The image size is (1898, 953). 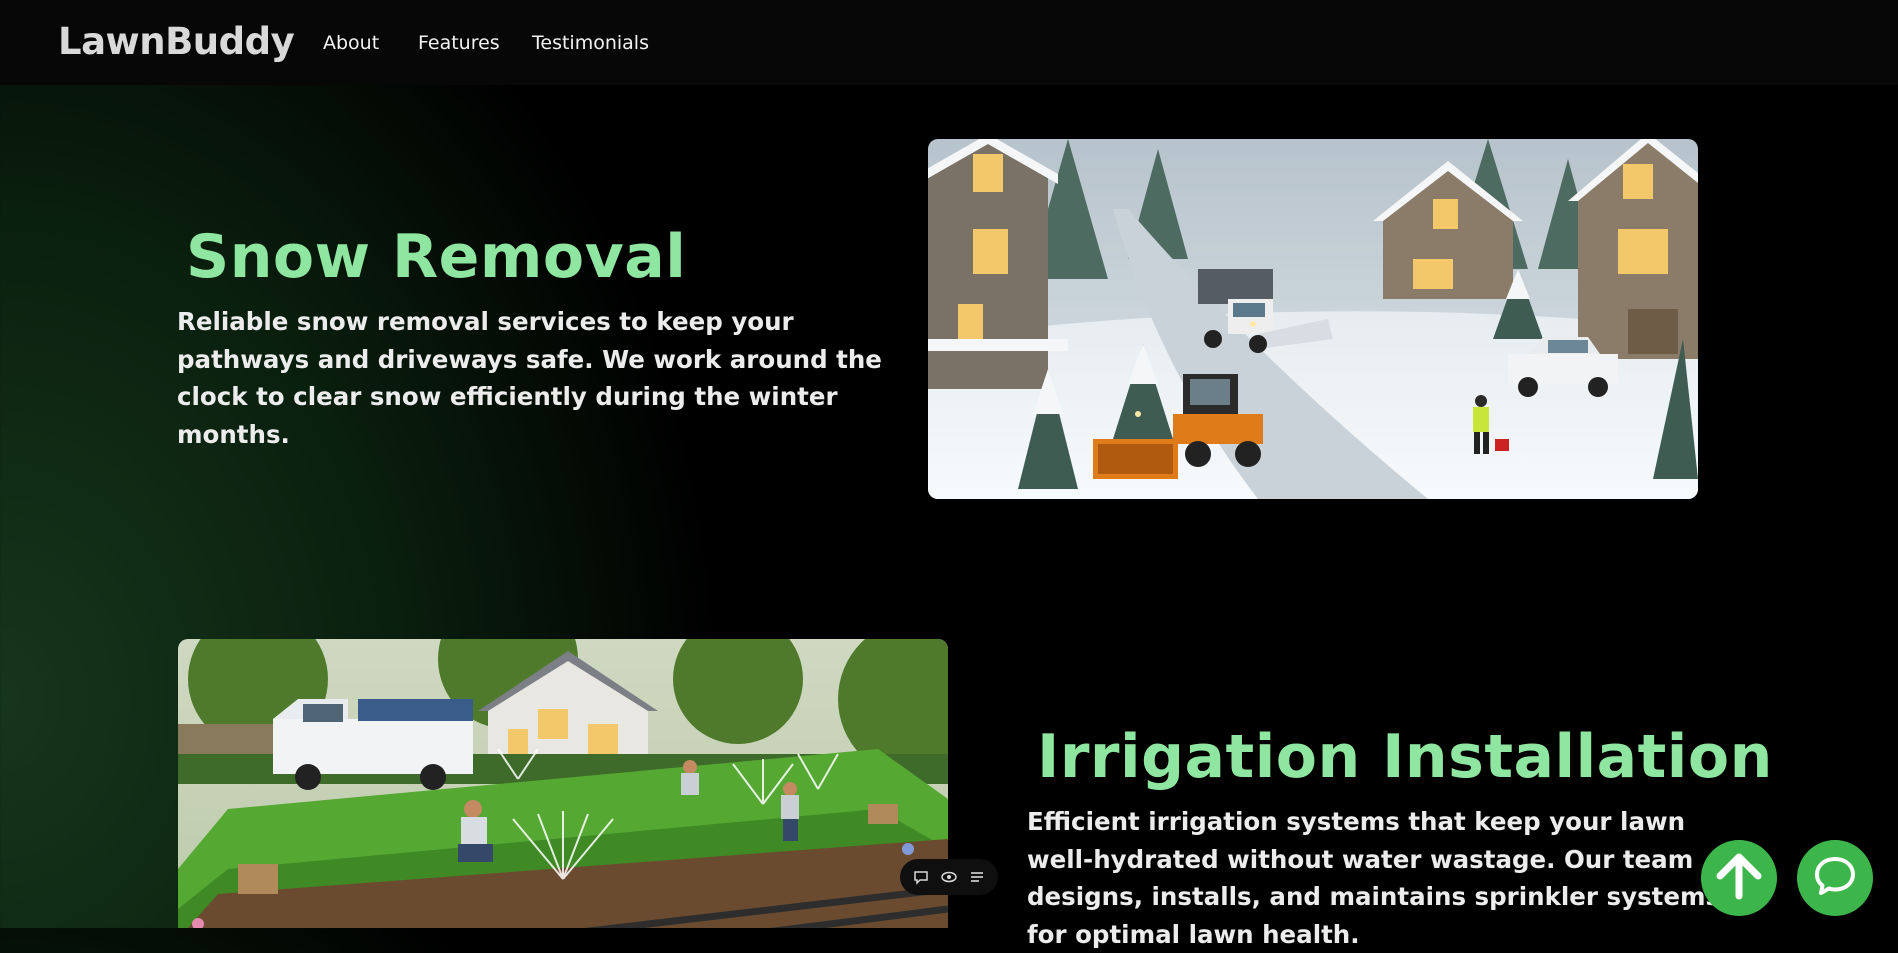 I want to click on navbar: LawnBuddy About Features Testimonials, so click(x=949, y=42).